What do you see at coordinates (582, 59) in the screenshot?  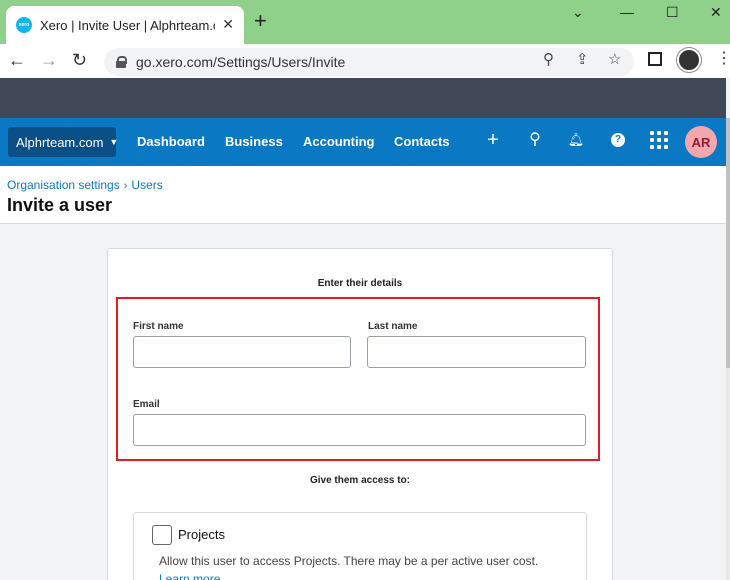 I see `share-icon: ⇪` at bounding box center [582, 59].